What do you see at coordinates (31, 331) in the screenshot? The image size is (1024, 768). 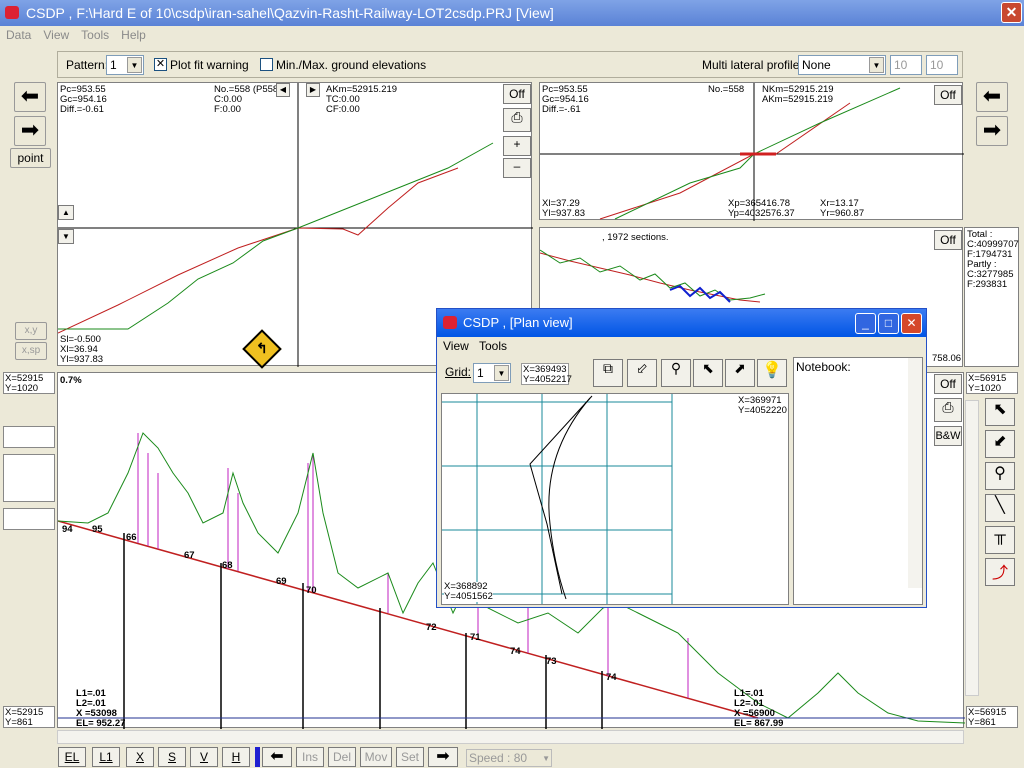 I see `xy-button: x,y` at bounding box center [31, 331].